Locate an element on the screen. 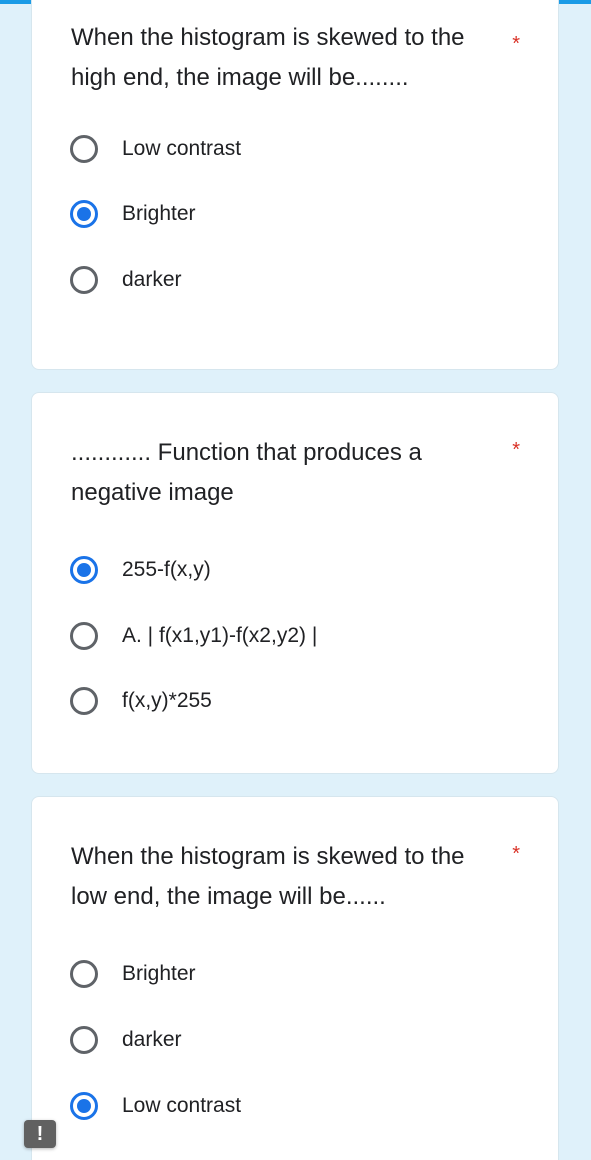 This screenshot has height=1160, width=591. exclamation-icon: ! is located at coordinates (40, 1133).